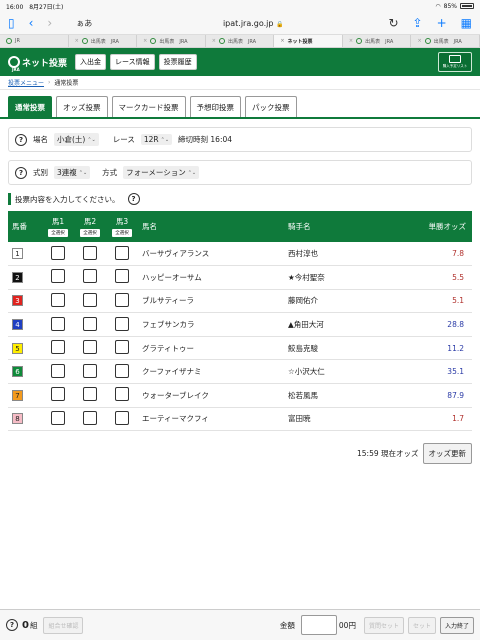 This screenshot has height=640, width=480. What do you see at coordinates (72, 172) in the screenshot?
I see `bet-type-select: 3連複 ⌃⌄` at bounding box center [72, 172].